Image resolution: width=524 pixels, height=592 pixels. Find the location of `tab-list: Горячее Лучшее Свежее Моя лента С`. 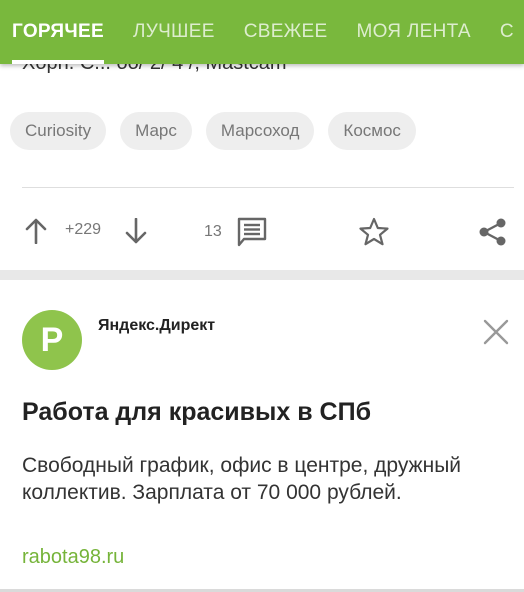

tab-list: Горячее Лучшее Свежее Моя лента С is located at coordinates (262, 32).